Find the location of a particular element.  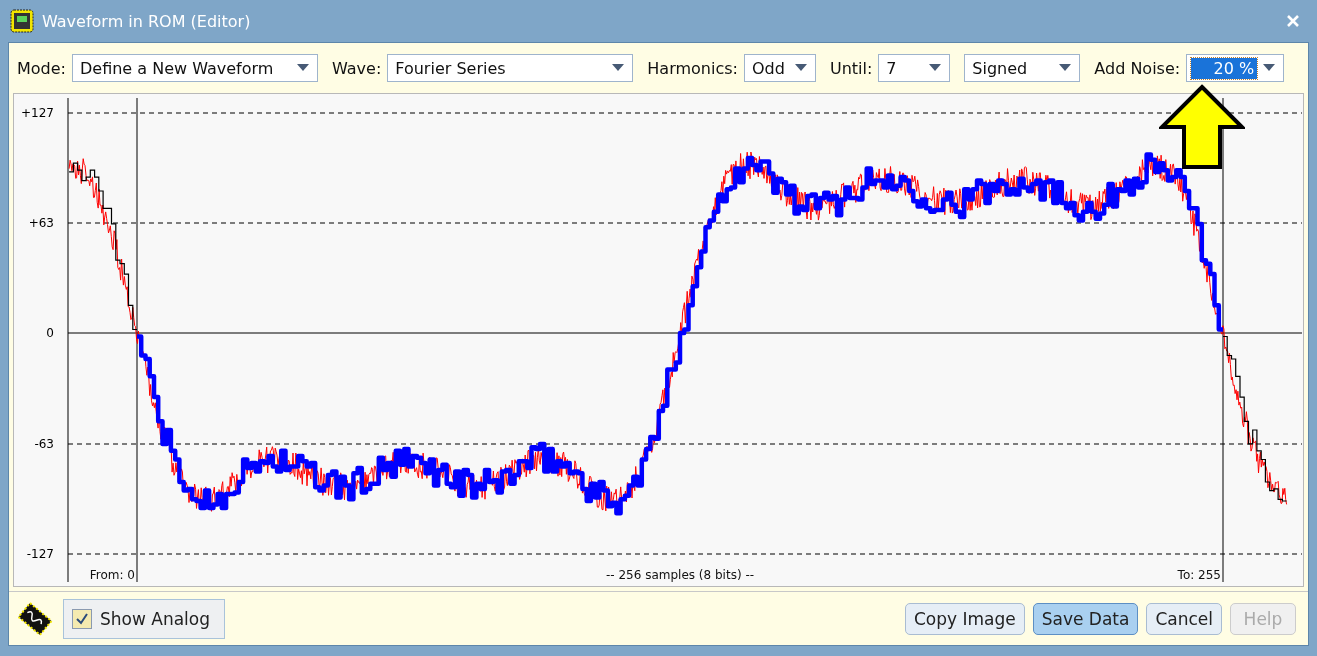

dialog-button: Save Data is located at coordinates (1085, 618).